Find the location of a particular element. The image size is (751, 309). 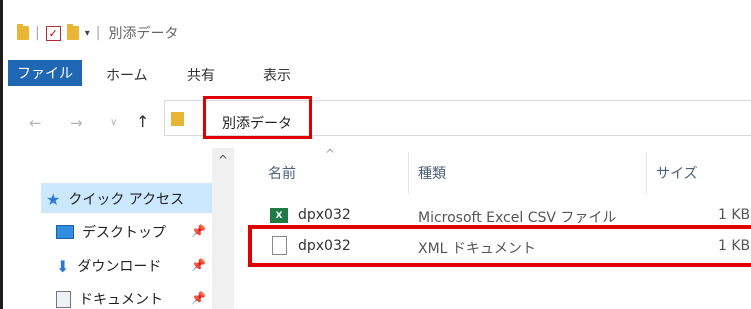

quick-access-toolbar: | ✓ ▾ | 別添データ is located at coordinates (97, 33).